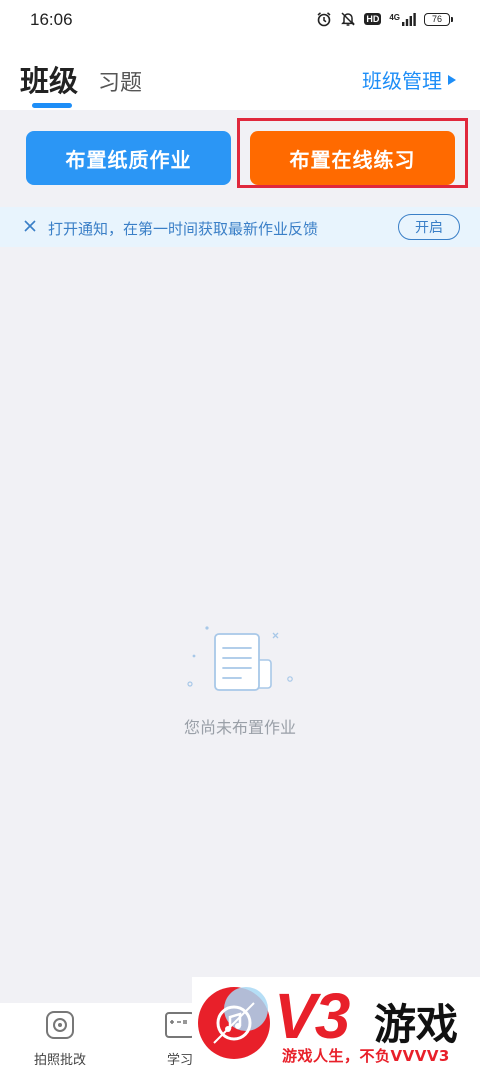 The height and width of the screenshot is (1067, 480). I want to click on top-header: 班级 习题 班级管理, so click(240, 75).